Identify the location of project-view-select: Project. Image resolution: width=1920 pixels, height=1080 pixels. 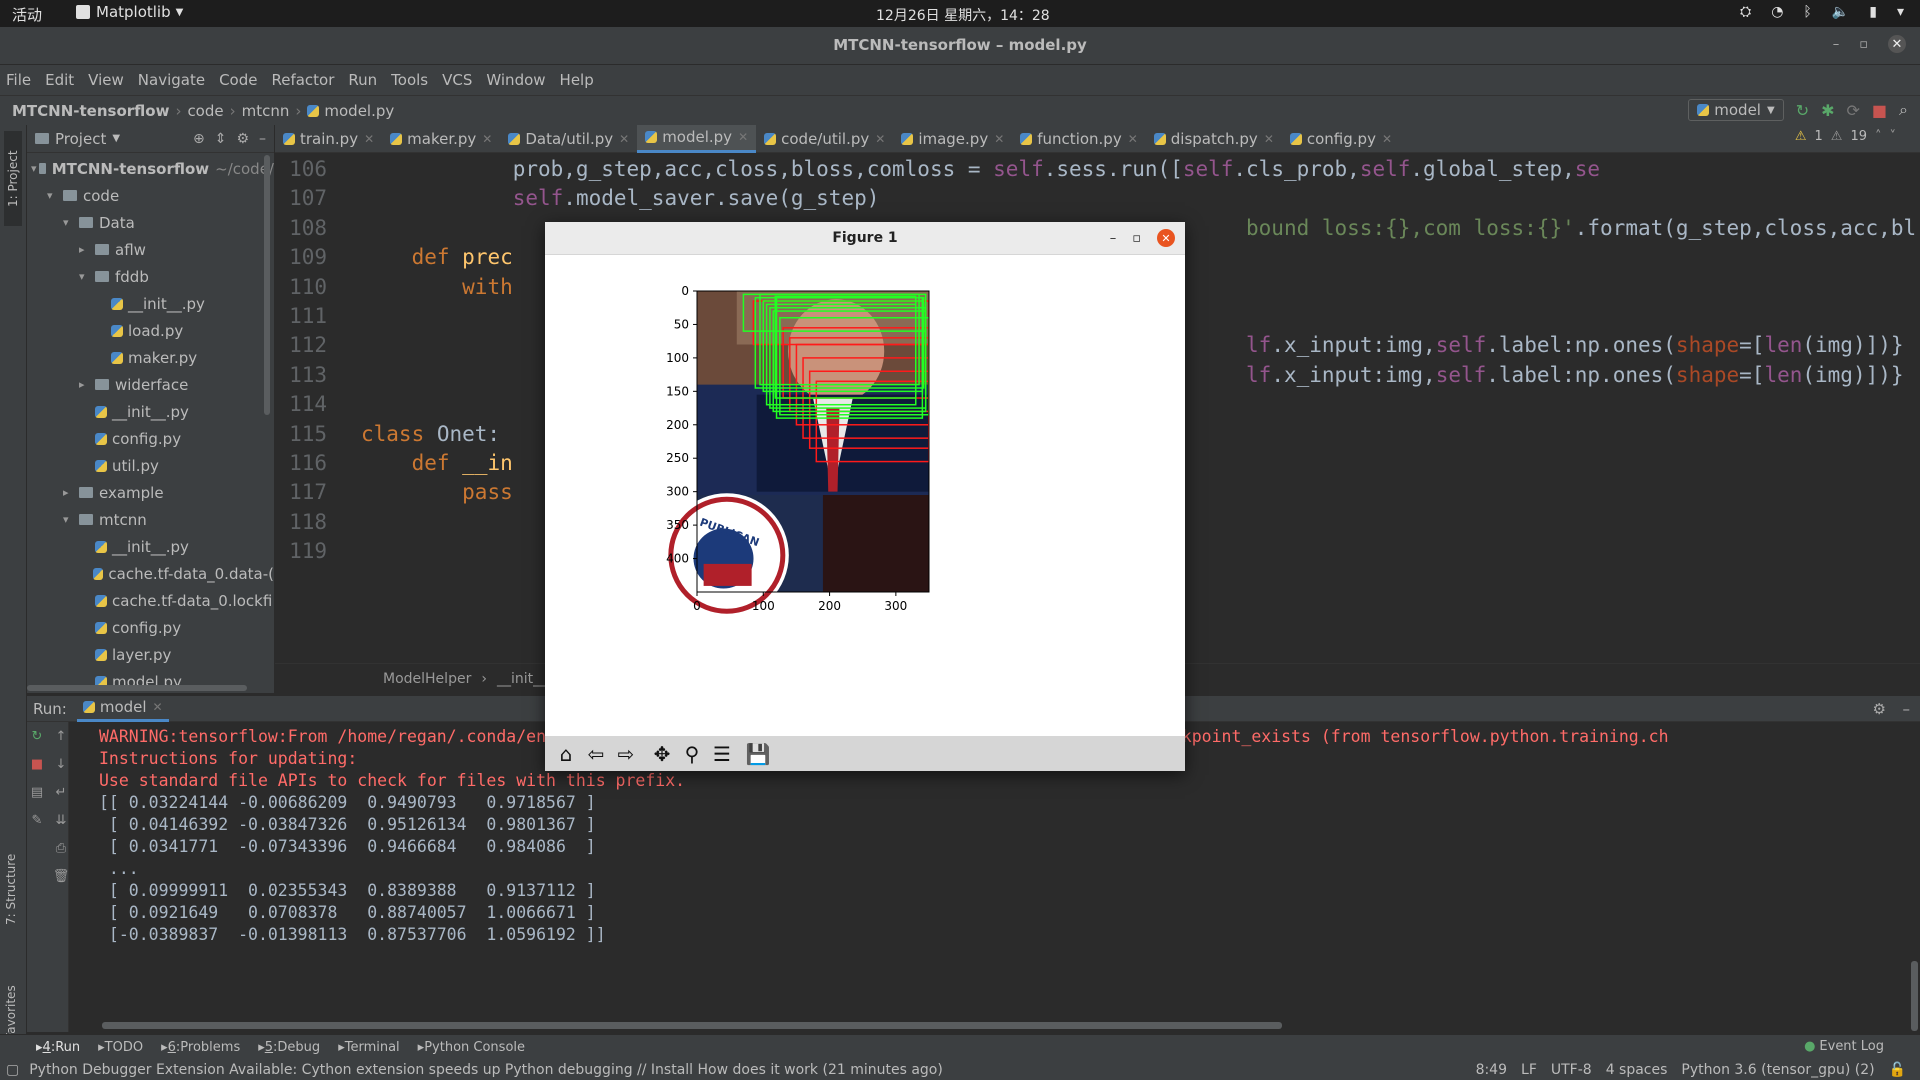
(80, 139).